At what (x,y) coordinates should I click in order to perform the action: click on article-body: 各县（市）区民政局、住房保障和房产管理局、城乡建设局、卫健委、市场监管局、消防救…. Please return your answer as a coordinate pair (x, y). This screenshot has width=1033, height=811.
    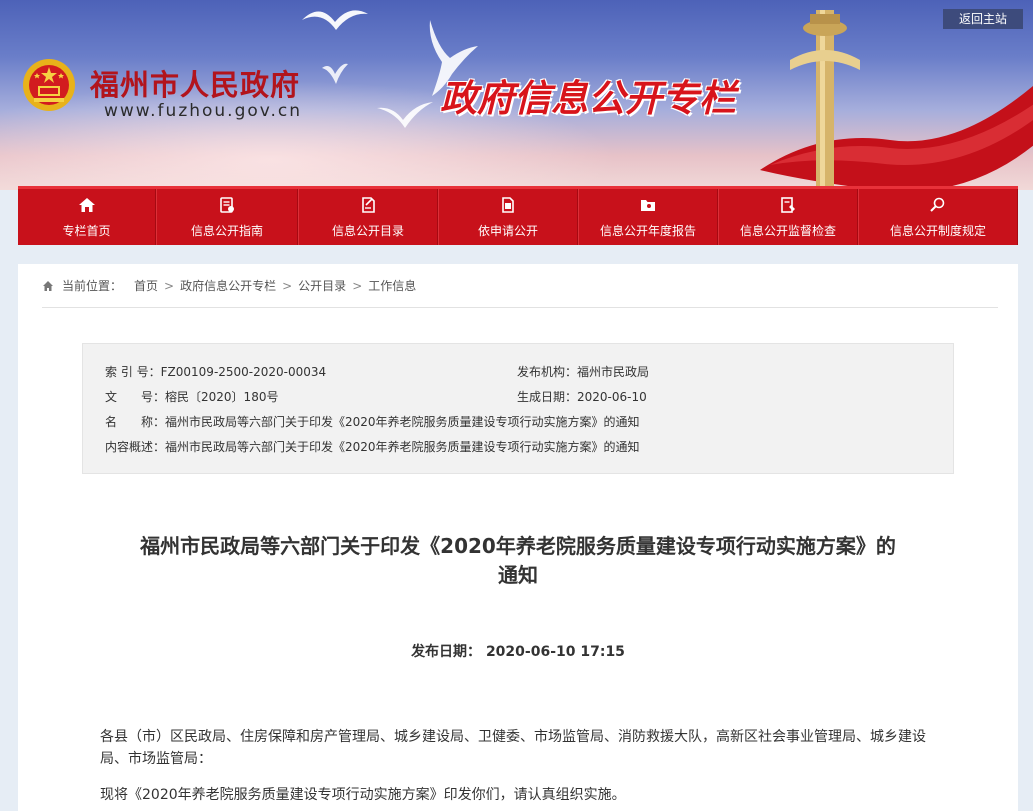
    Looking at the image, I should click on (520, 768).